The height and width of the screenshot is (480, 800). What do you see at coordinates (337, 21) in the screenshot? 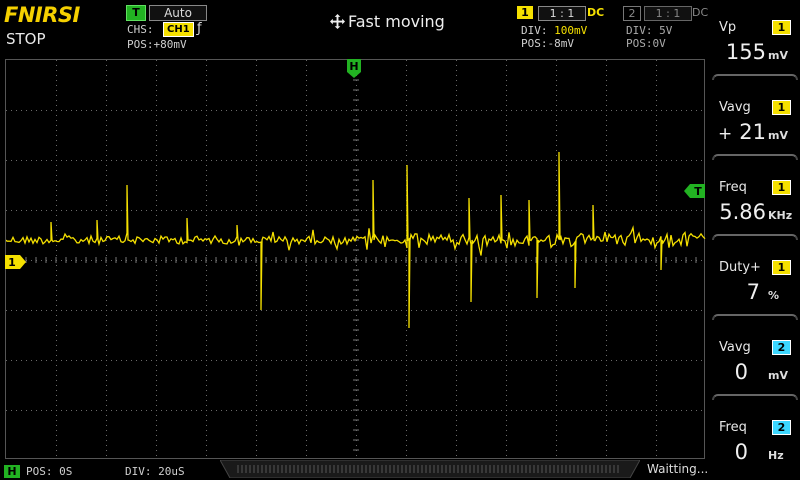
I see `move-arrows-icon` at bounding box center [337, 21].